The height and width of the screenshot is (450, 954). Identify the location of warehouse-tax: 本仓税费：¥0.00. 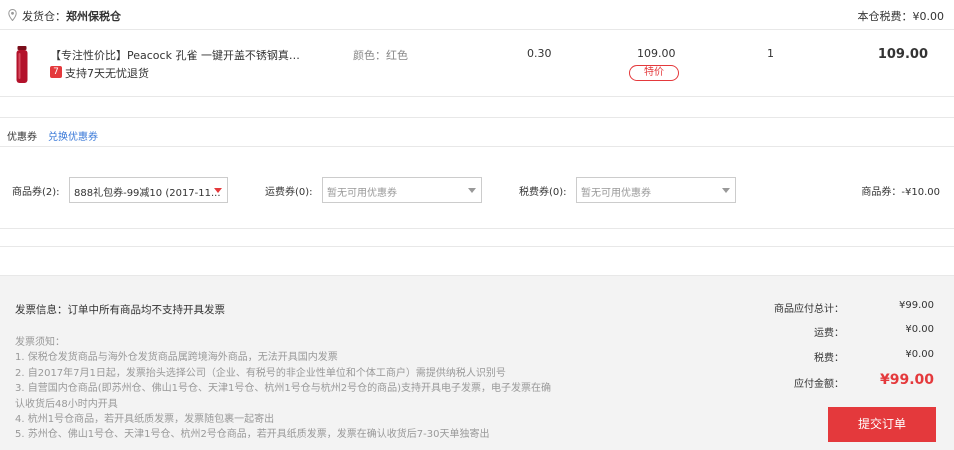
(901, 16).